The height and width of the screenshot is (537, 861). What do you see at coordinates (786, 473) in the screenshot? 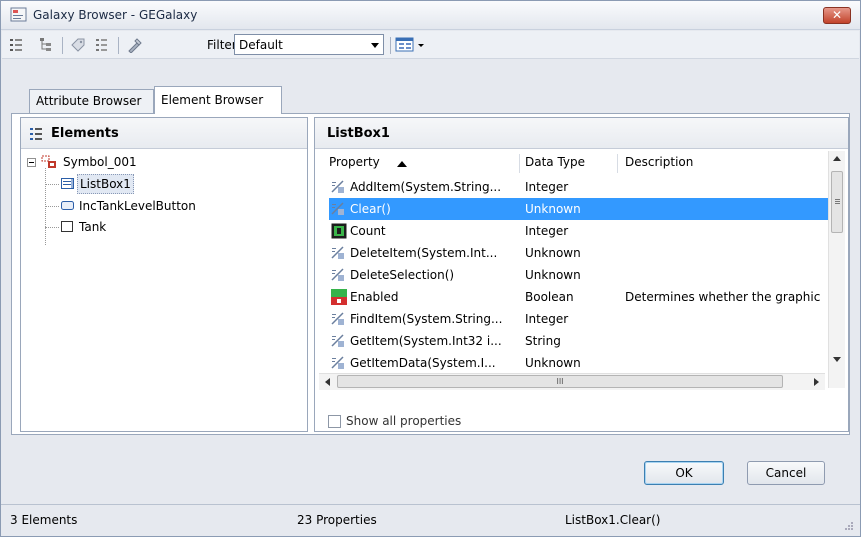
I see `cancel-button: Cancel` at bounding box center [786, 473].